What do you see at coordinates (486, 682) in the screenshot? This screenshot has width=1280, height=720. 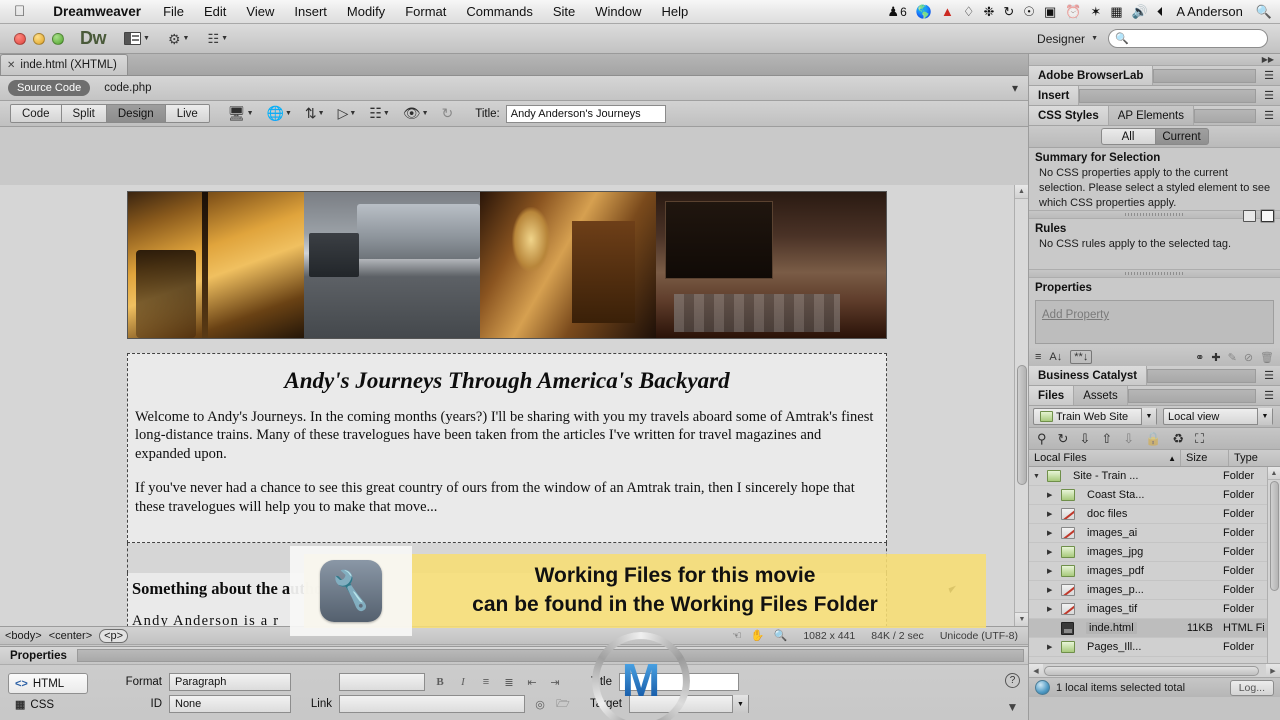 I see `unordered-list-icon: ≡` at bounding box center [486, 682].